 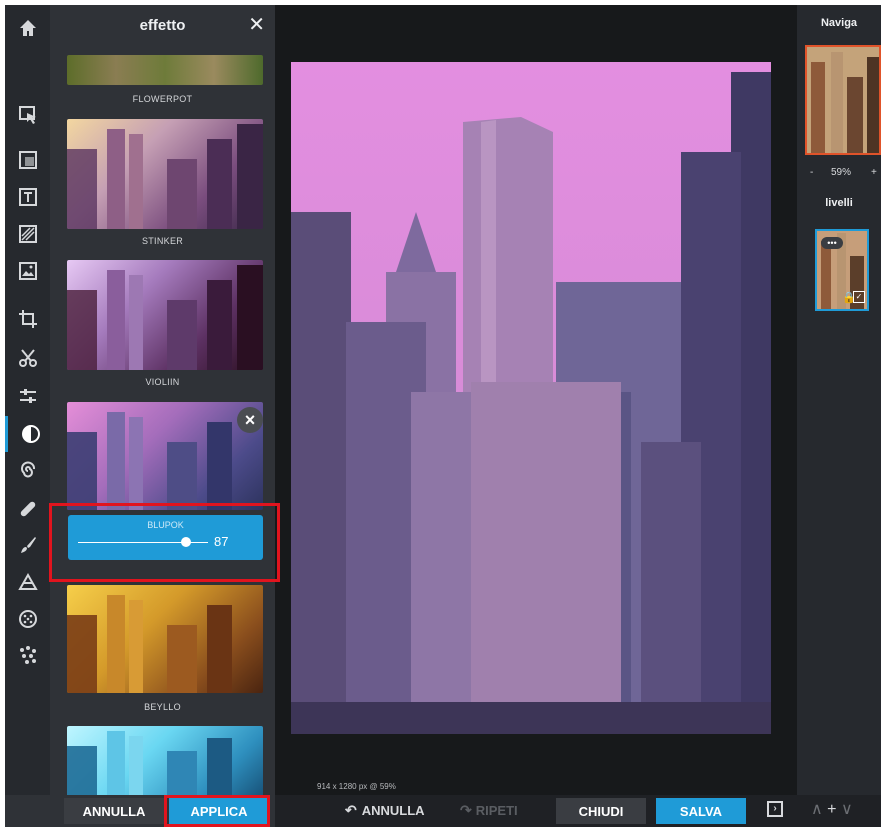 What do you see at coordinates (27, 271) in the screenshot?
I see `image-icon` at bounding box center [27, 271].